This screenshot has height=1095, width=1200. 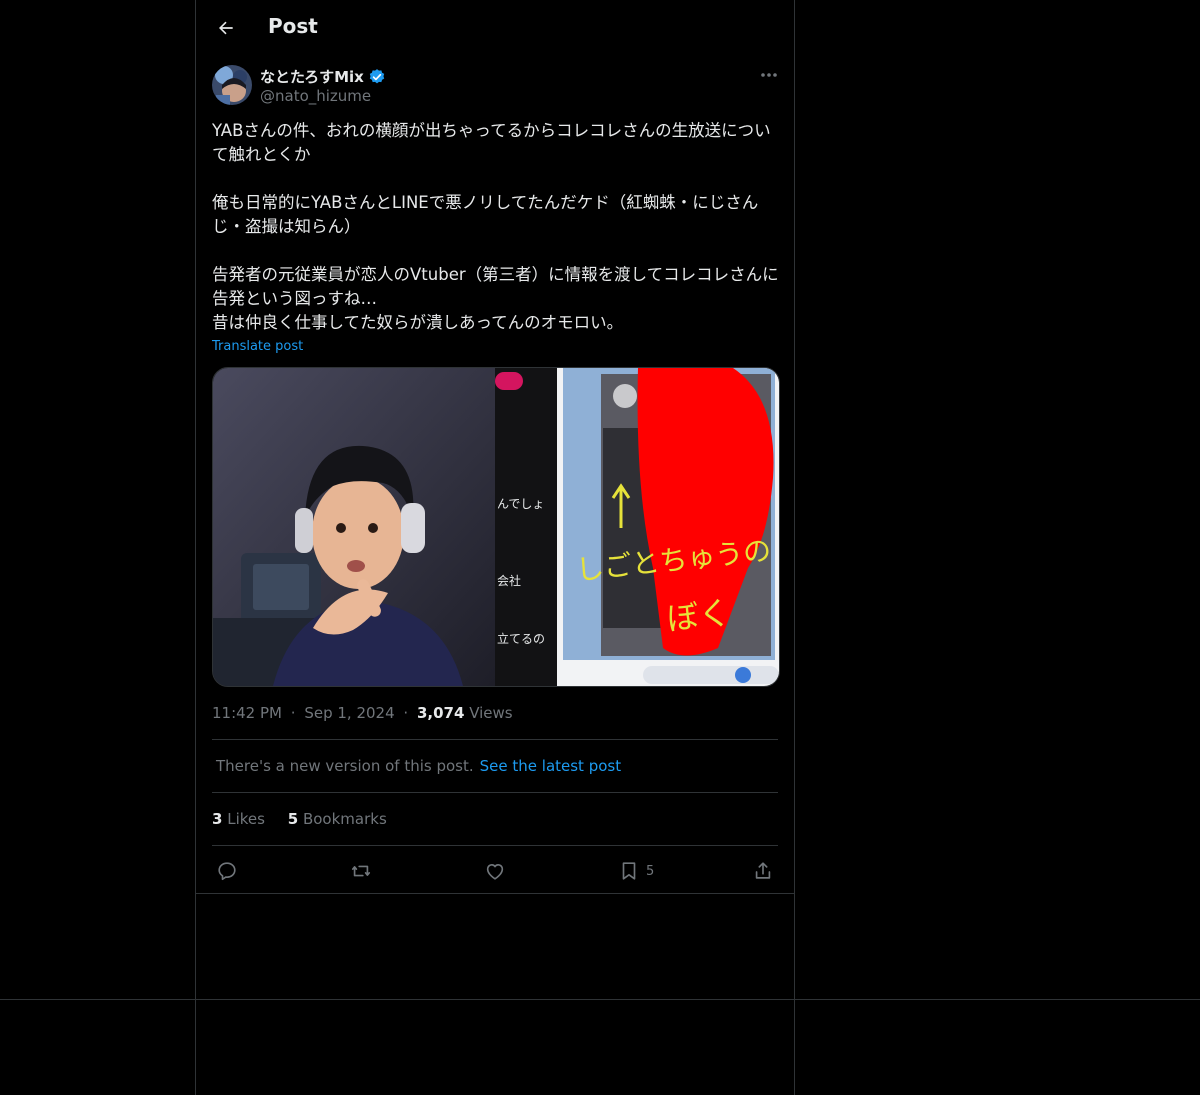 I want to click on user-handle: @nato_hizume, so click(x=315, y=96).